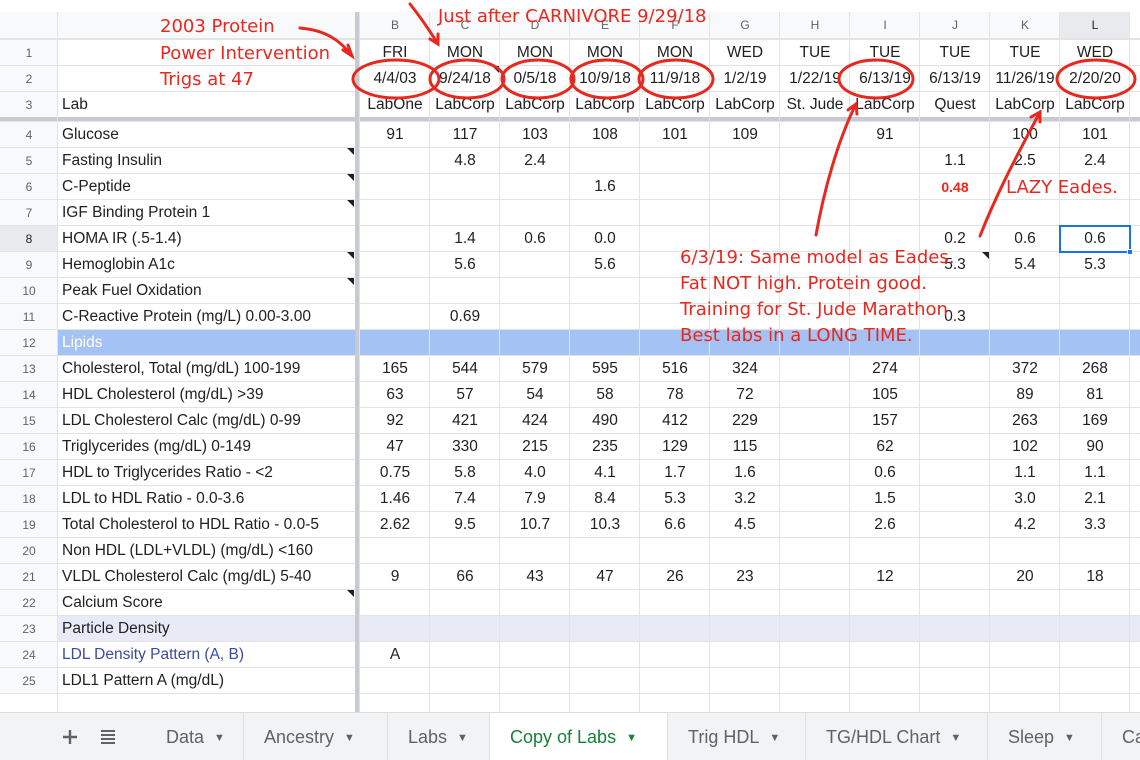 Image resolution: width=1140 pixels, height=760 pixels. What do you see at coordinates (1130, 252) in the screenshot?
I see `selection-handle` at bounding box center [1130, 252].